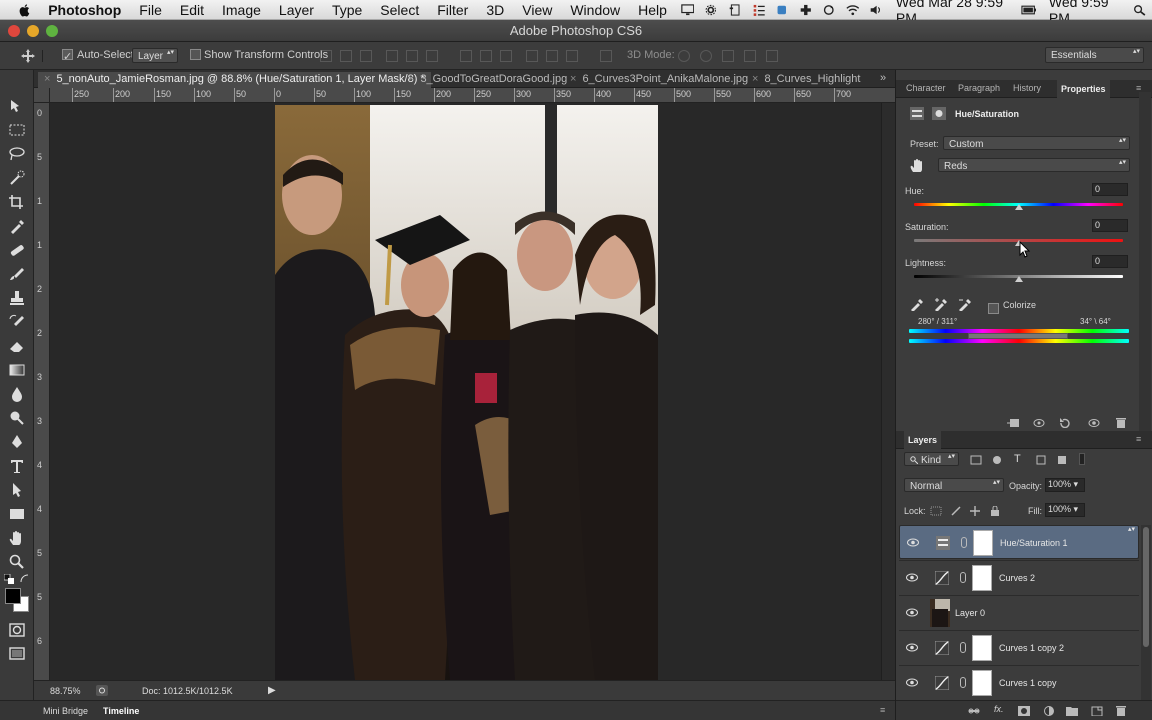 The width and height of the screenshot is (1152, 720). What do you see at coordinates (606, 56) in the screenshot?
I see `auto-align-icon` at bounding box center [606, 56].